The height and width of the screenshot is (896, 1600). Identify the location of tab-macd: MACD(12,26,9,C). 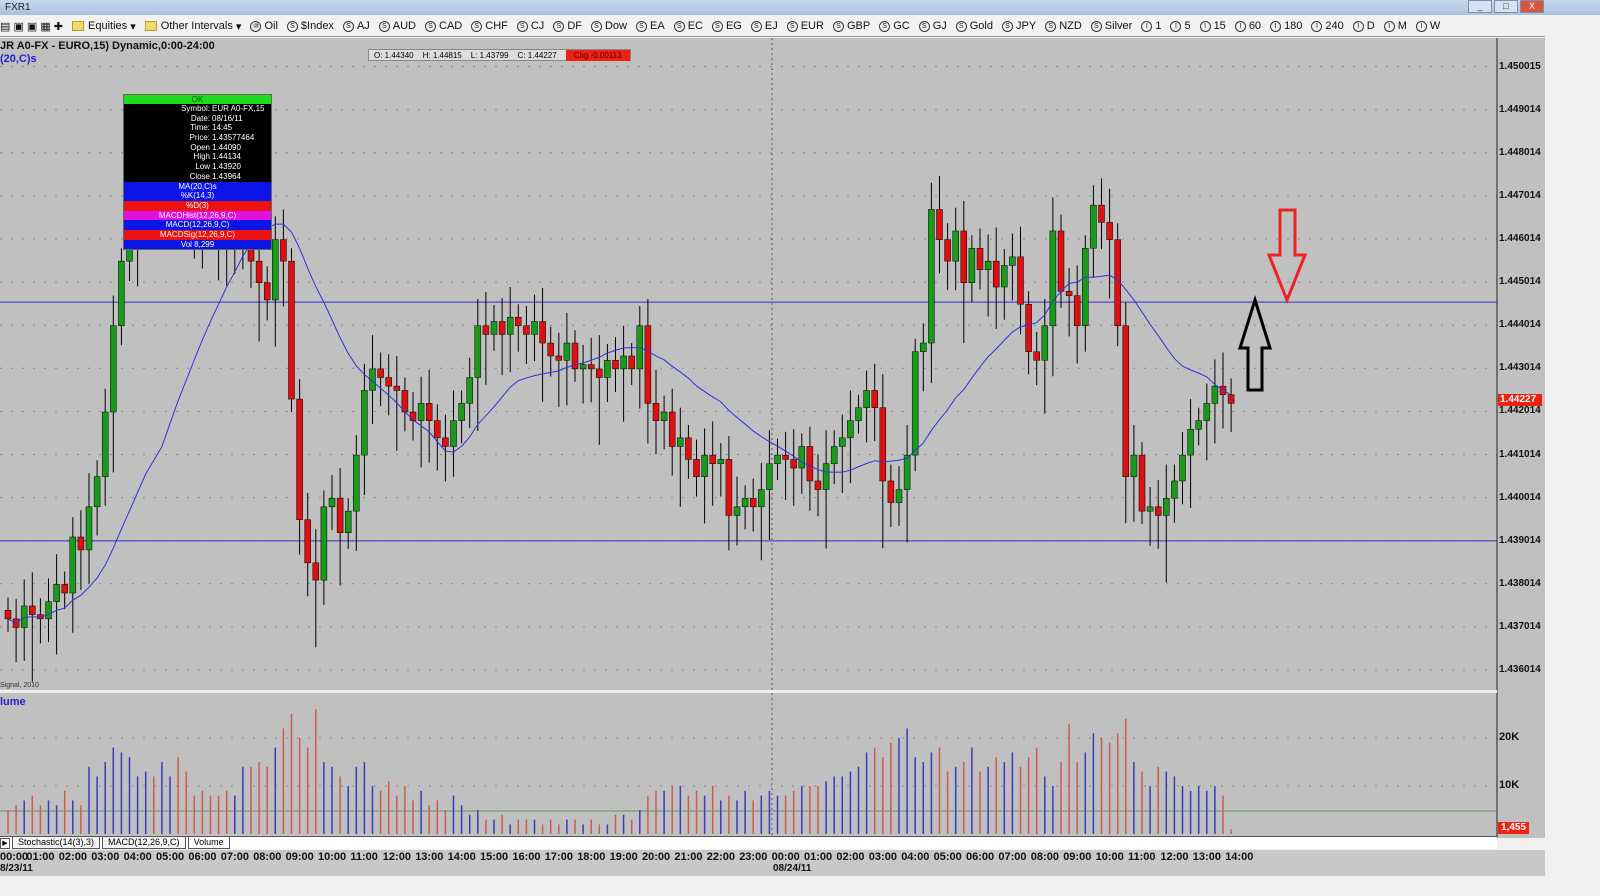
(144, 843).